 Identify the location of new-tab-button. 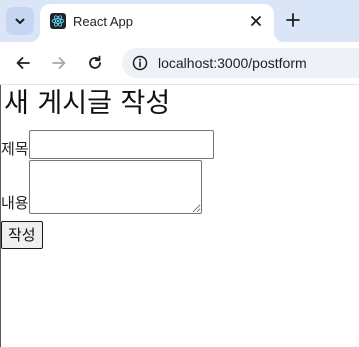
(293, 20).